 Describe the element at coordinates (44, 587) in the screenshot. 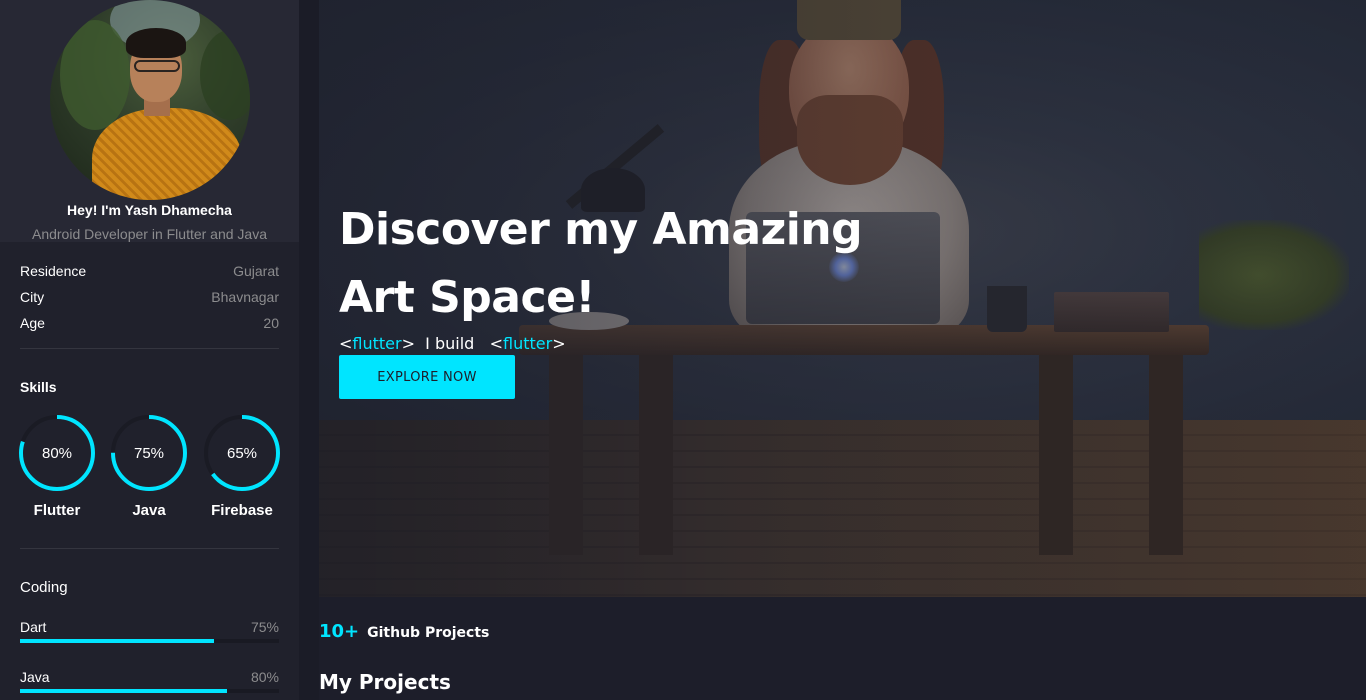

I see `coding-title: Coding` at that location.